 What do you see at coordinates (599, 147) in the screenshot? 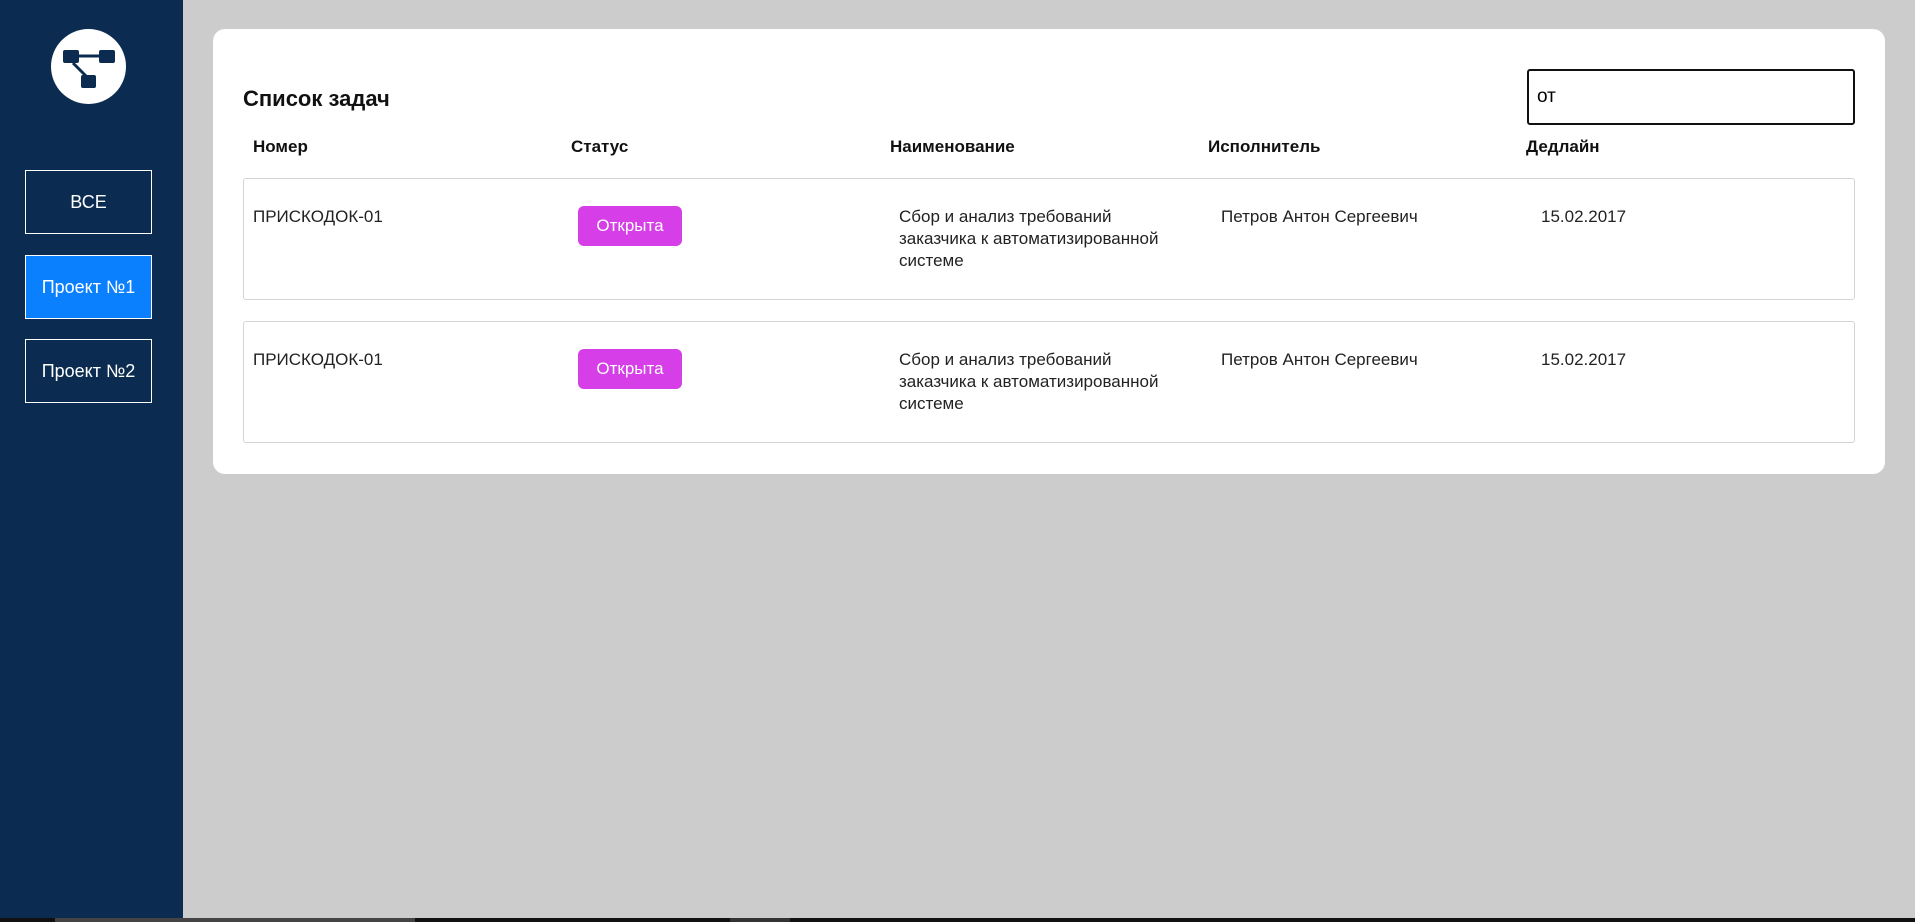
I see `column-header-status: Статус` at bounding box center [599, 147].